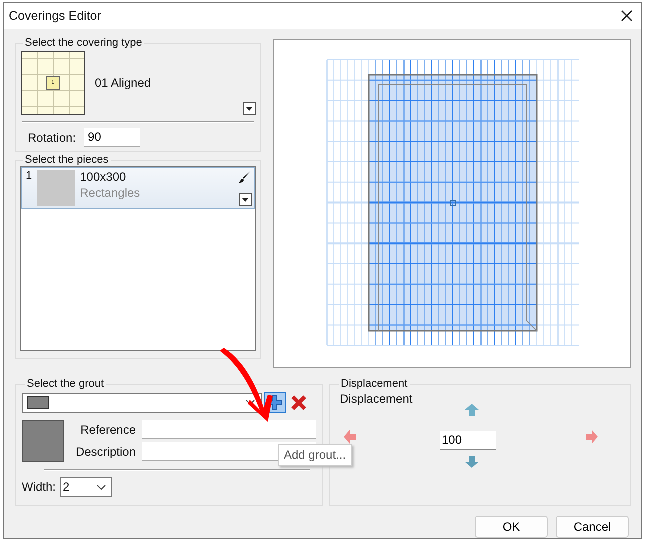  I want to click on piece-swatch, so click(56, 188).